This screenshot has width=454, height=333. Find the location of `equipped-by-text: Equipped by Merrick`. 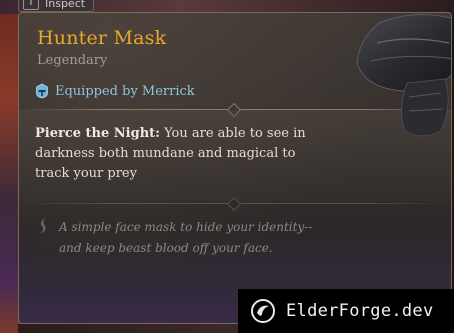

equipped-by-text: Equipped by Merrick is located at coordinates (125, 91).